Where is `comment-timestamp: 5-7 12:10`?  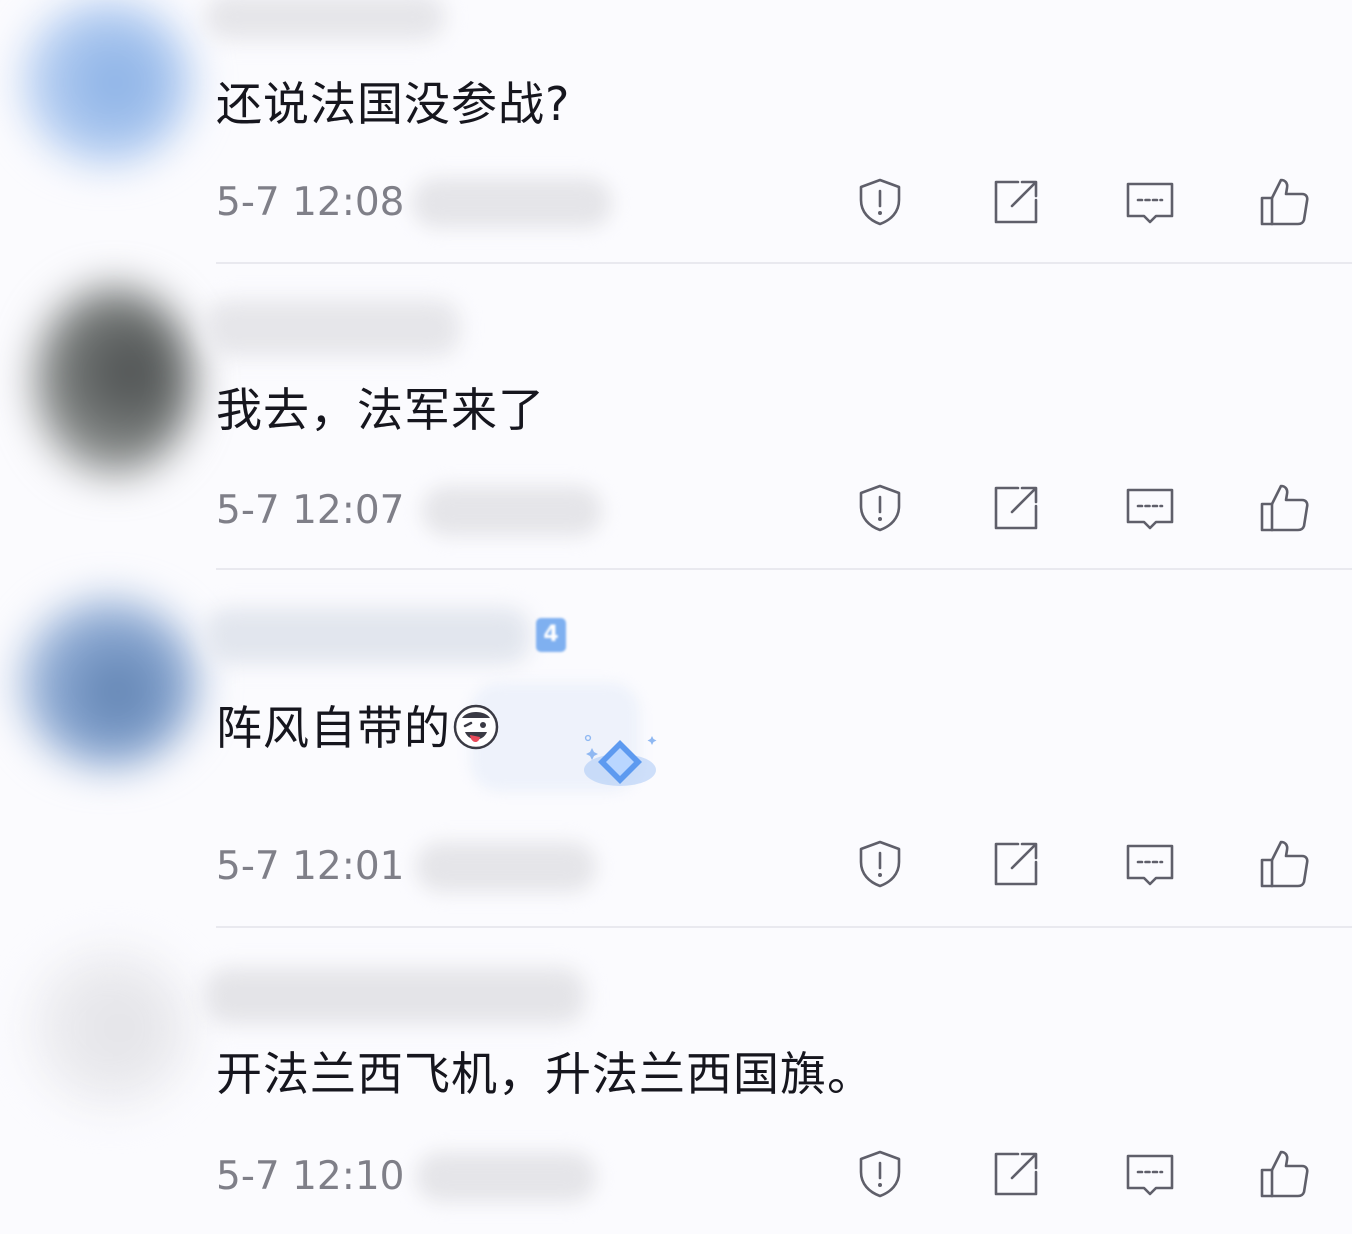 comment-timestamp: 5-7 12:10 is located at coordinates (310, 1176).